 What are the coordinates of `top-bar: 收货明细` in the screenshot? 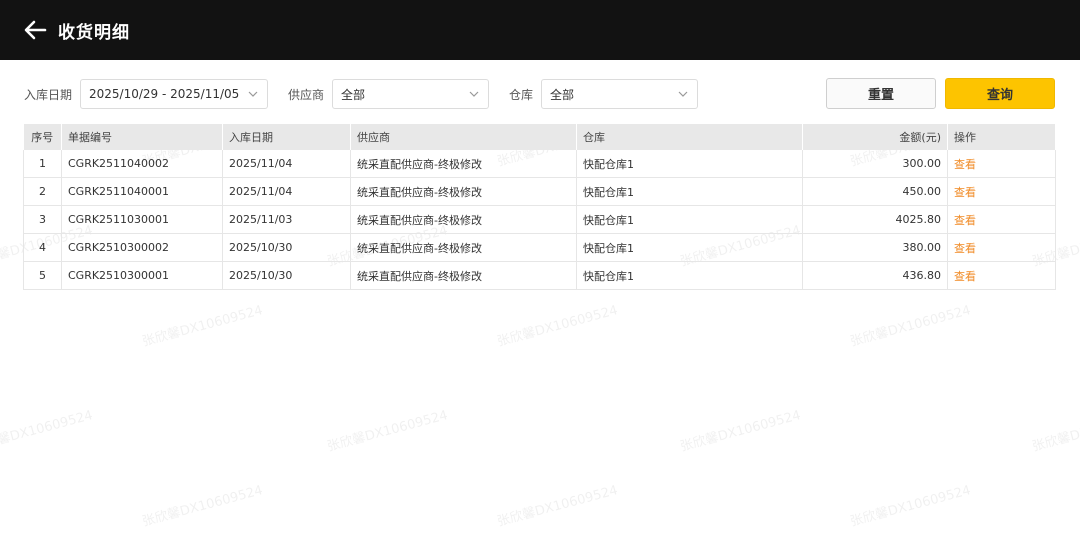 It's located at (540, 30).